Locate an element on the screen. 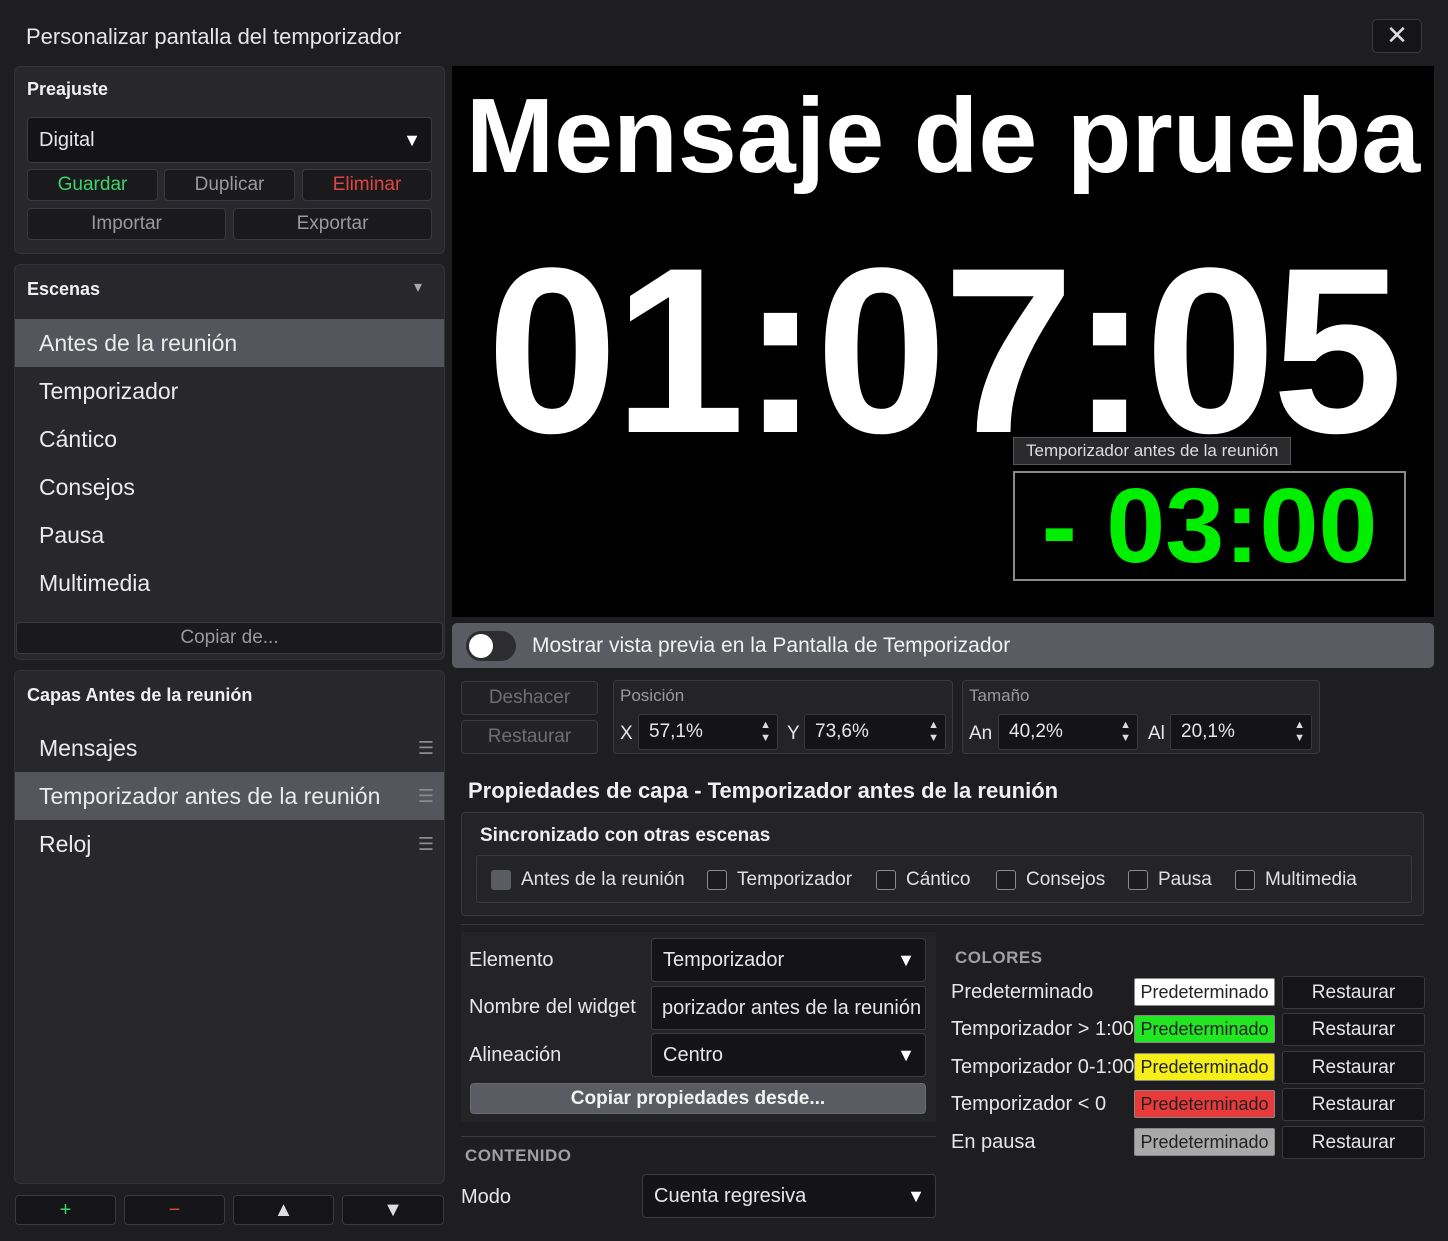 This screenshot has width=1448, height=1241. color-row: Predeterminado Predeterminado Restaurar is located at coordinates (1188, 993).